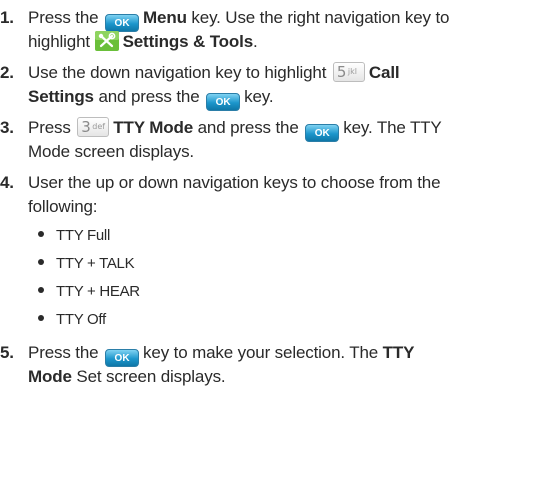  Describe the element at coordinates (98, 291) in the screenshot. I see `option-label: TTY + HEAR` at that location.